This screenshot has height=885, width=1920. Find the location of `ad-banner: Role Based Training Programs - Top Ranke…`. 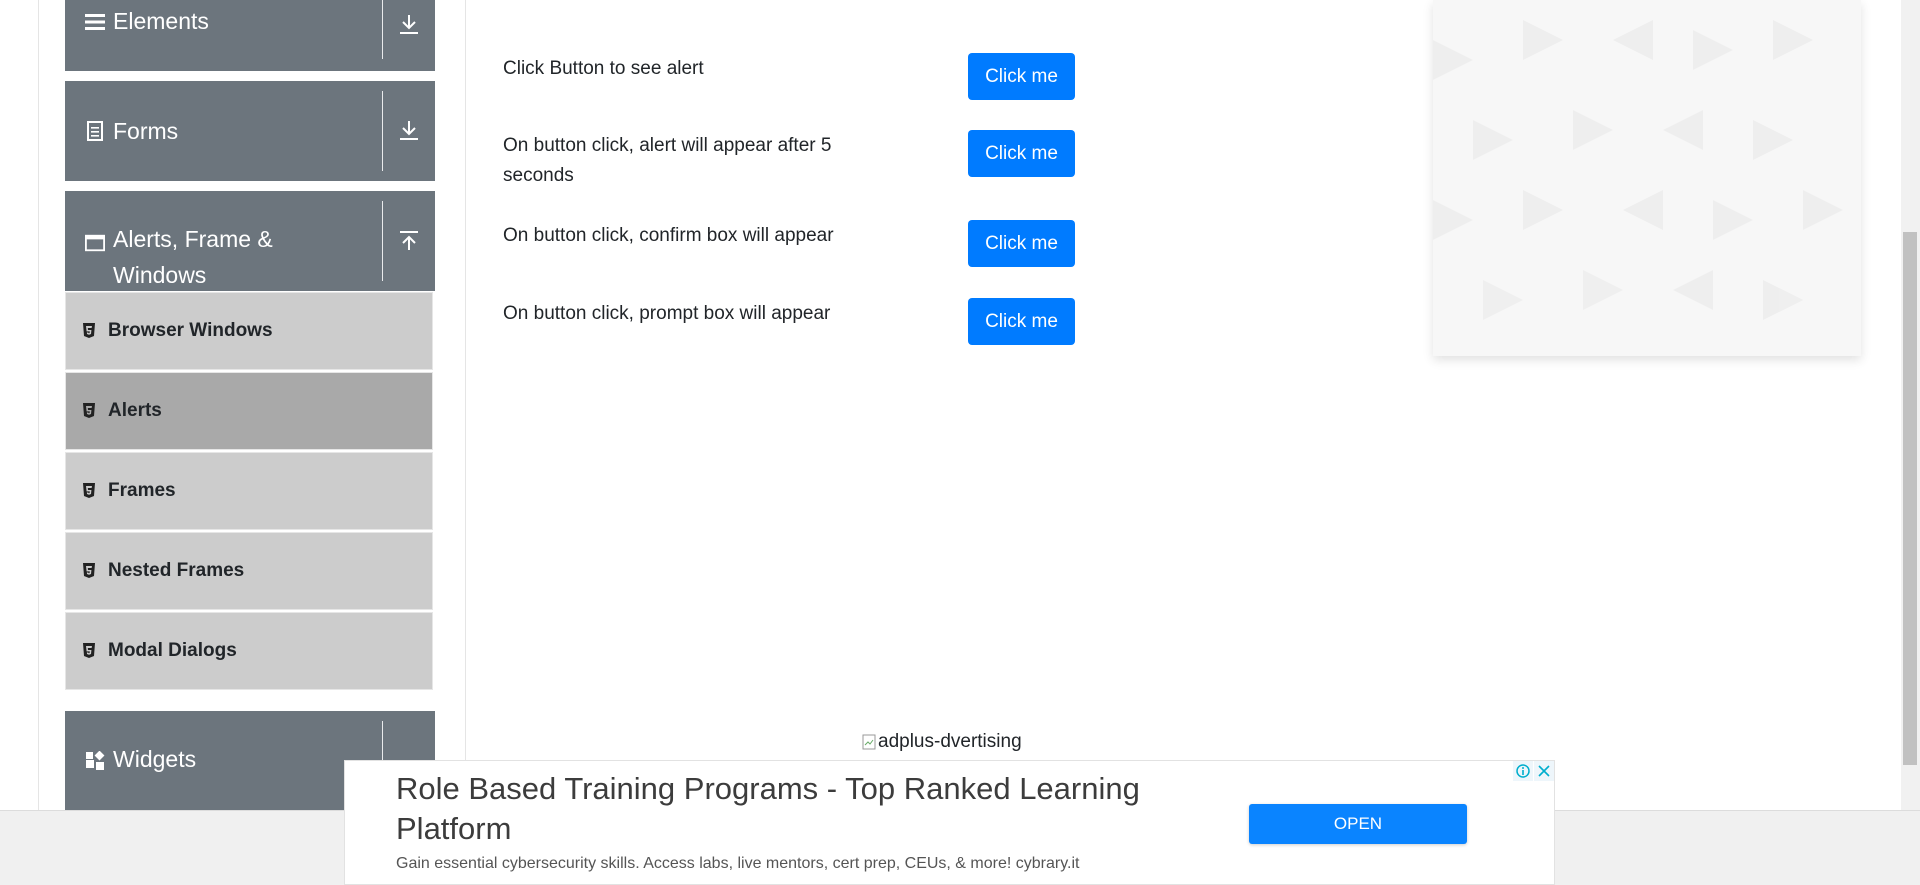

ad-banner: Role Based Training Programs - Top Ranke… is located at coordinates (949, 822).